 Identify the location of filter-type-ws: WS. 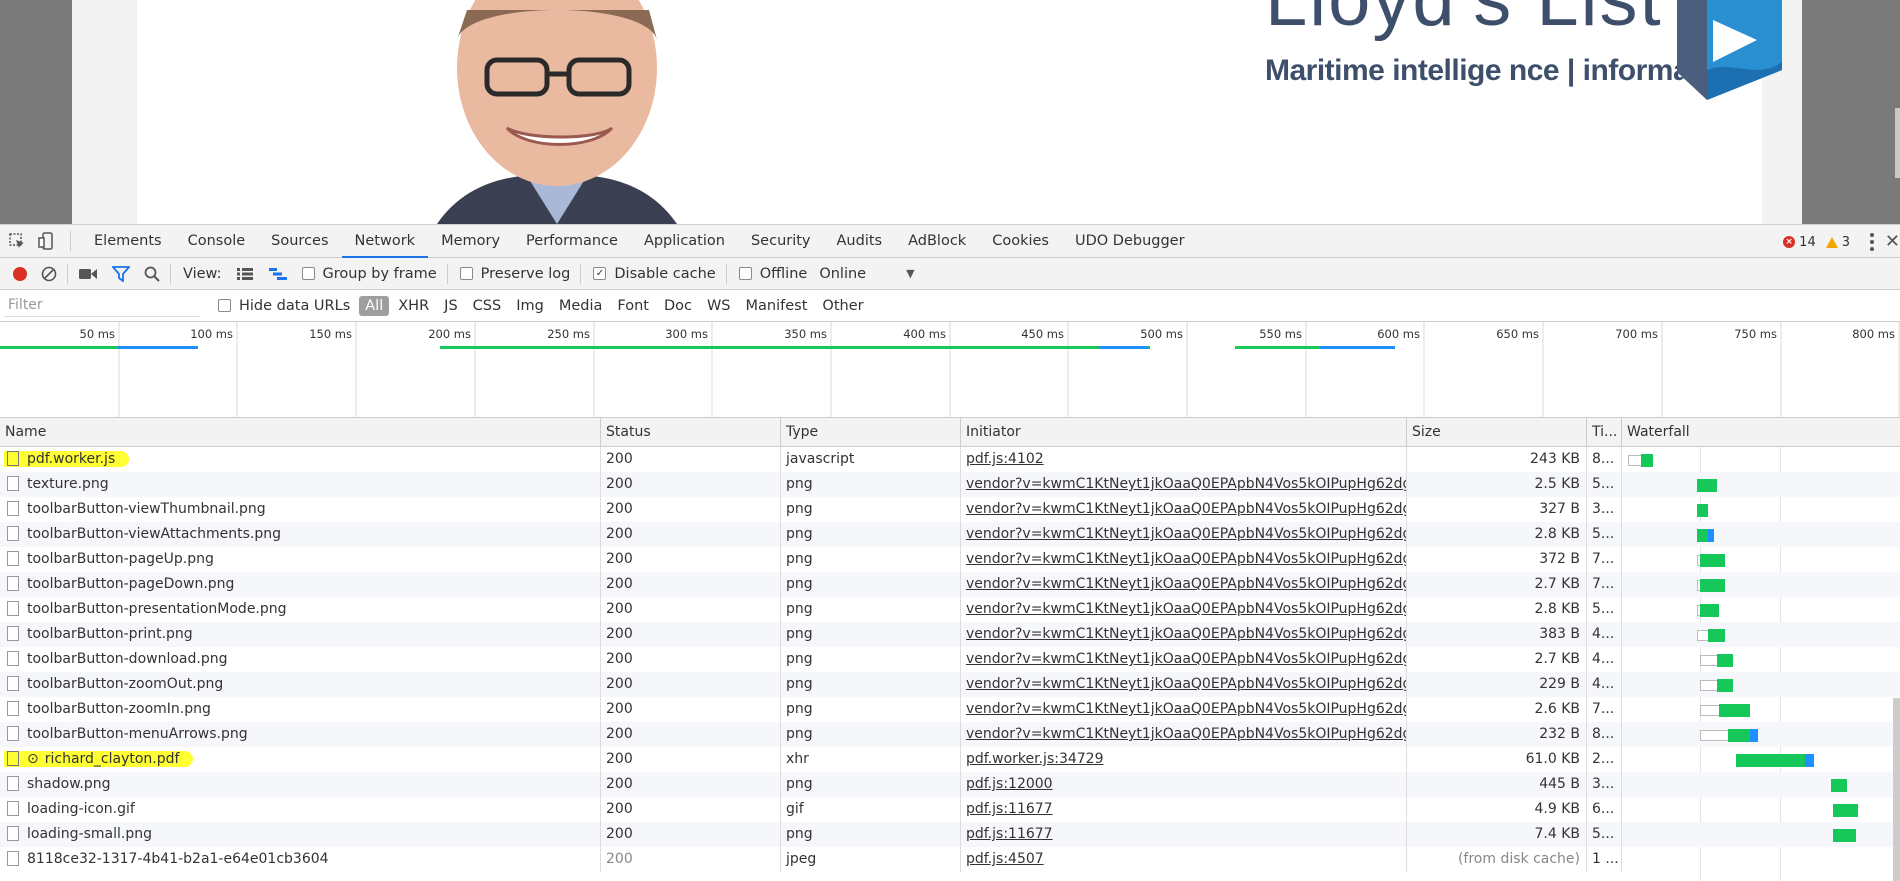
(719, 306).